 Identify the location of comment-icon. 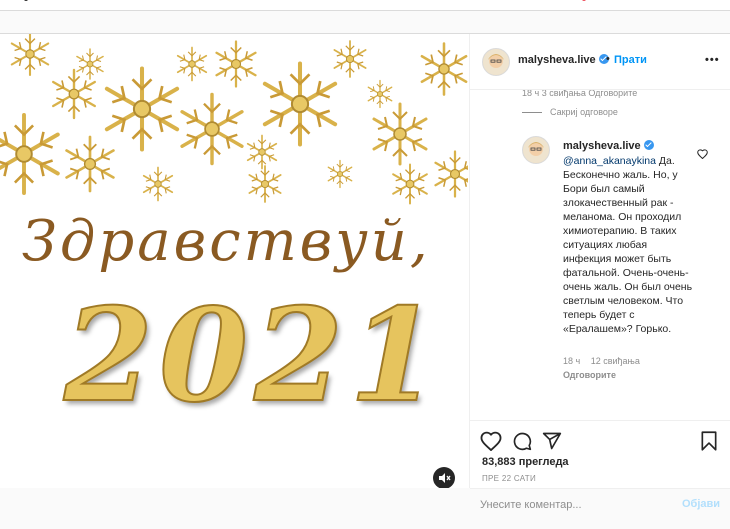
(522, 443).